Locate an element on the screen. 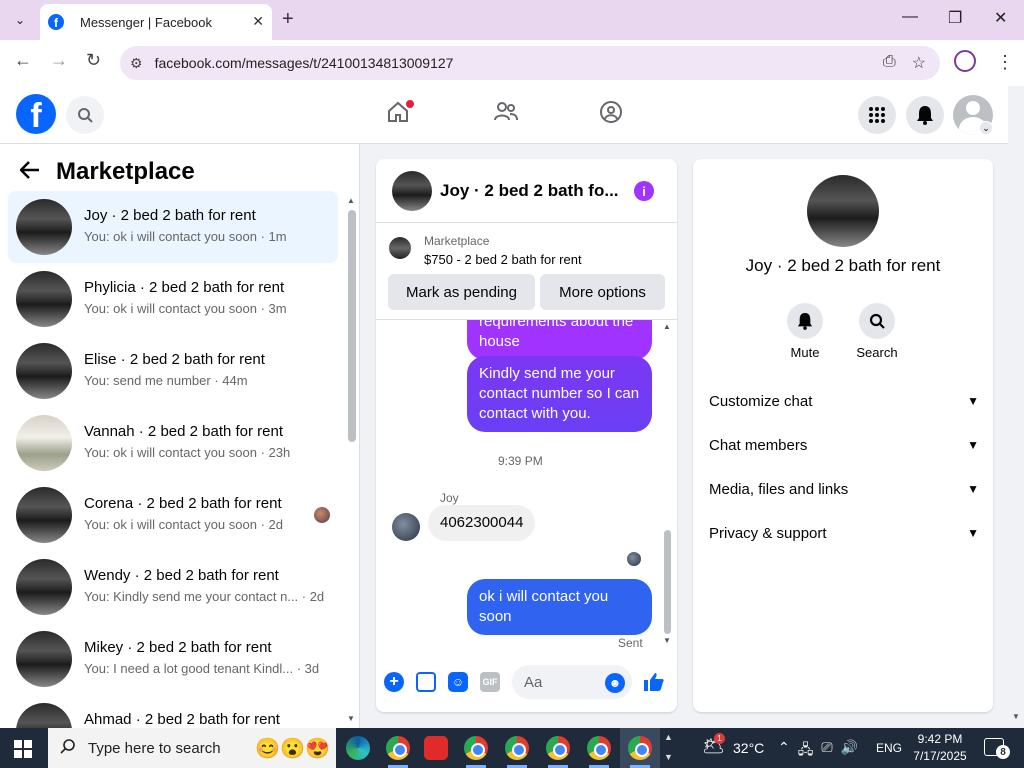 This screenshot has height=768, width=1024. emoji-search-highlight-icon: 😊😮😍 is located at coordinates (292, 748).